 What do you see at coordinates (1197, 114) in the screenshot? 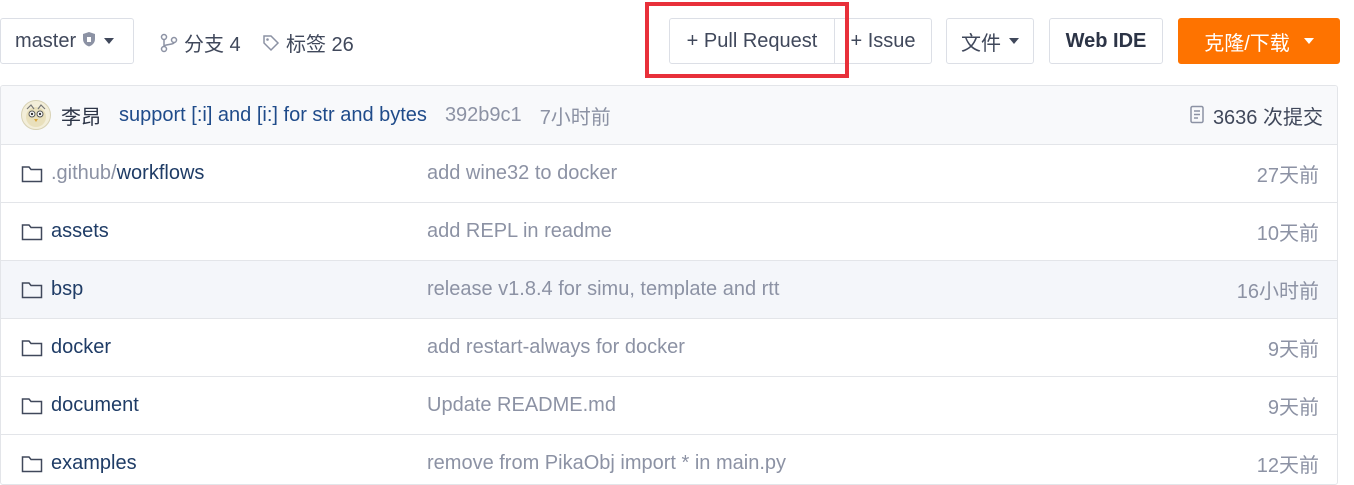
I see `history-icon` at bounding box center [1197, 114].